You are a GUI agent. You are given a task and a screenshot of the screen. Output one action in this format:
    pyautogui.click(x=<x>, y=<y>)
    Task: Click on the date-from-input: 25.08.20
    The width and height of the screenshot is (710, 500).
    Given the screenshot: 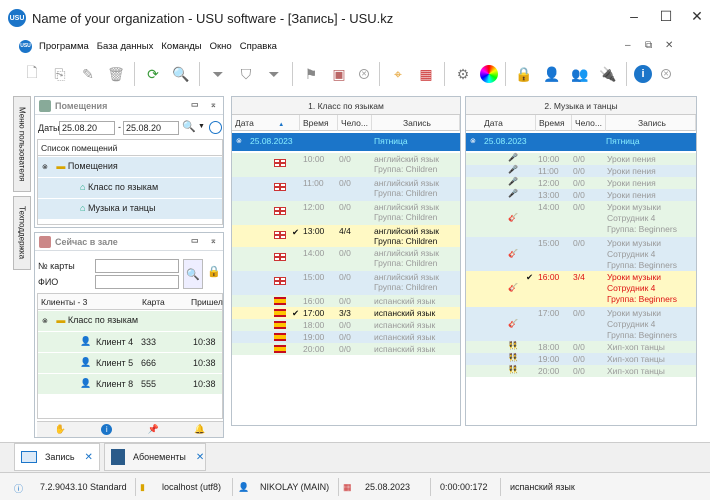 What is the action you would take?
    pyautogui.click(x=87, y=128)
    